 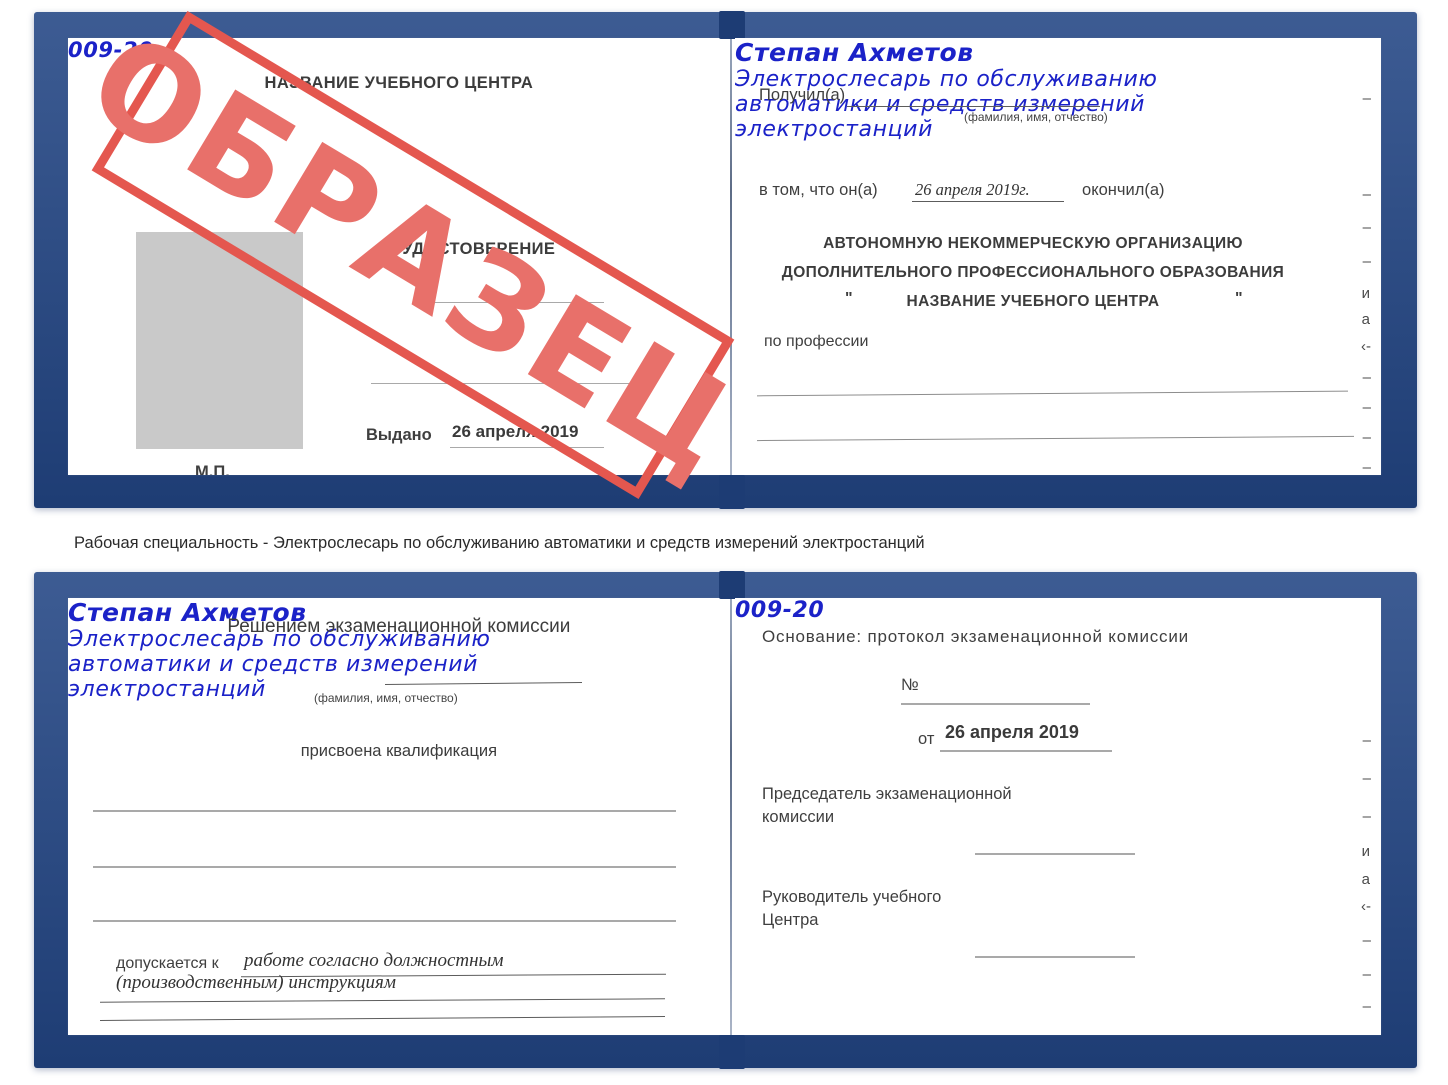 I want to click on organization-line-1: АВТОНОМНУЮ НЕКОММЕРЧЕСКУЮ ОРГАНИЗАЦИЮ, so click(x=1033, y=243).